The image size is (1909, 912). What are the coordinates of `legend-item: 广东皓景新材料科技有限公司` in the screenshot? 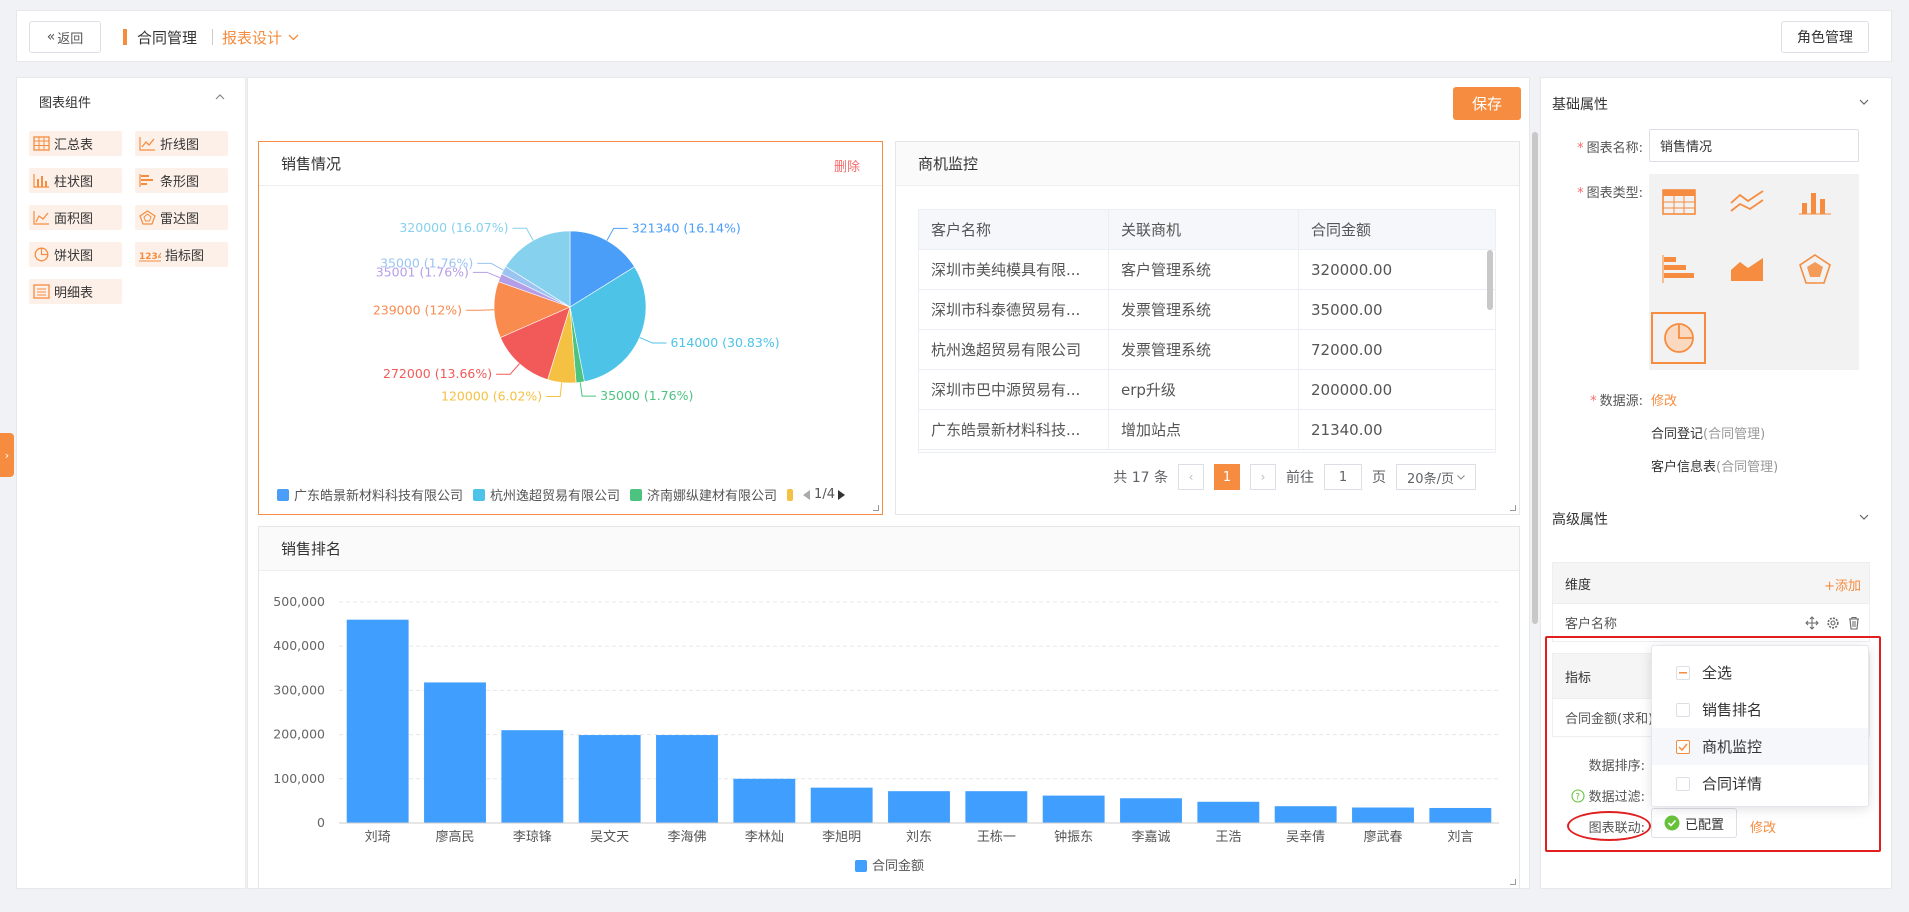 It's located at (370, 494).